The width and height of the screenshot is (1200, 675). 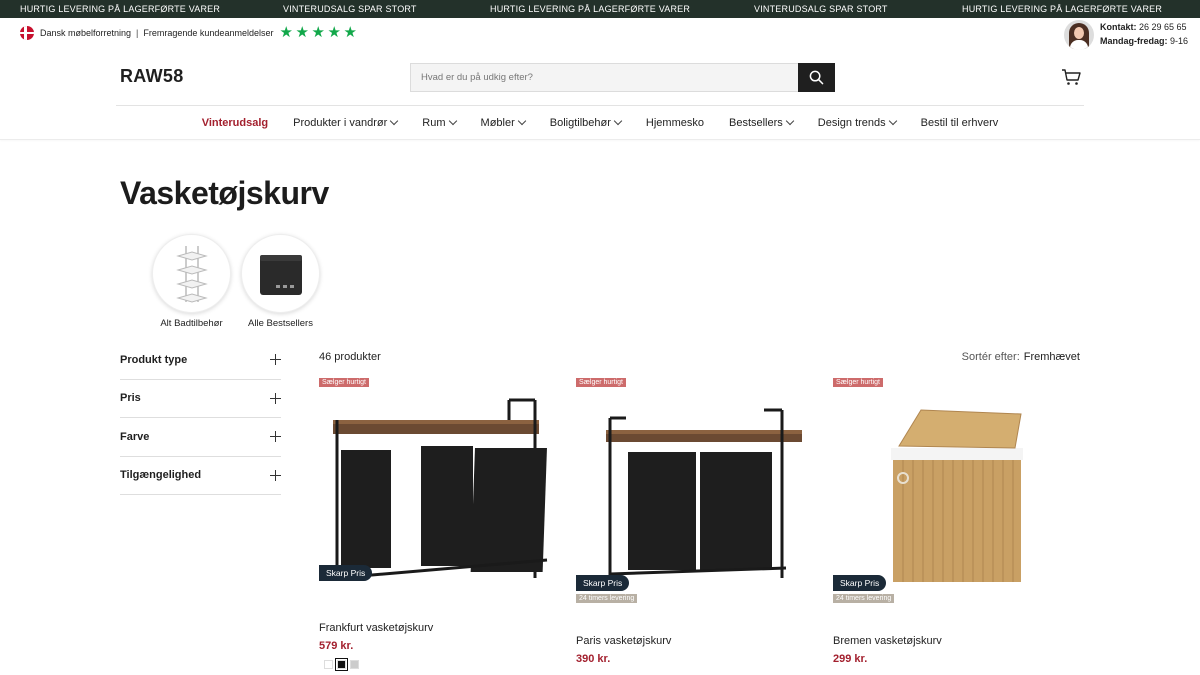 What do you see at coordinates (200, 360) in the screenshot?
I see `filter-produkt-type: Produkt type` at bounding box center [200, 360].